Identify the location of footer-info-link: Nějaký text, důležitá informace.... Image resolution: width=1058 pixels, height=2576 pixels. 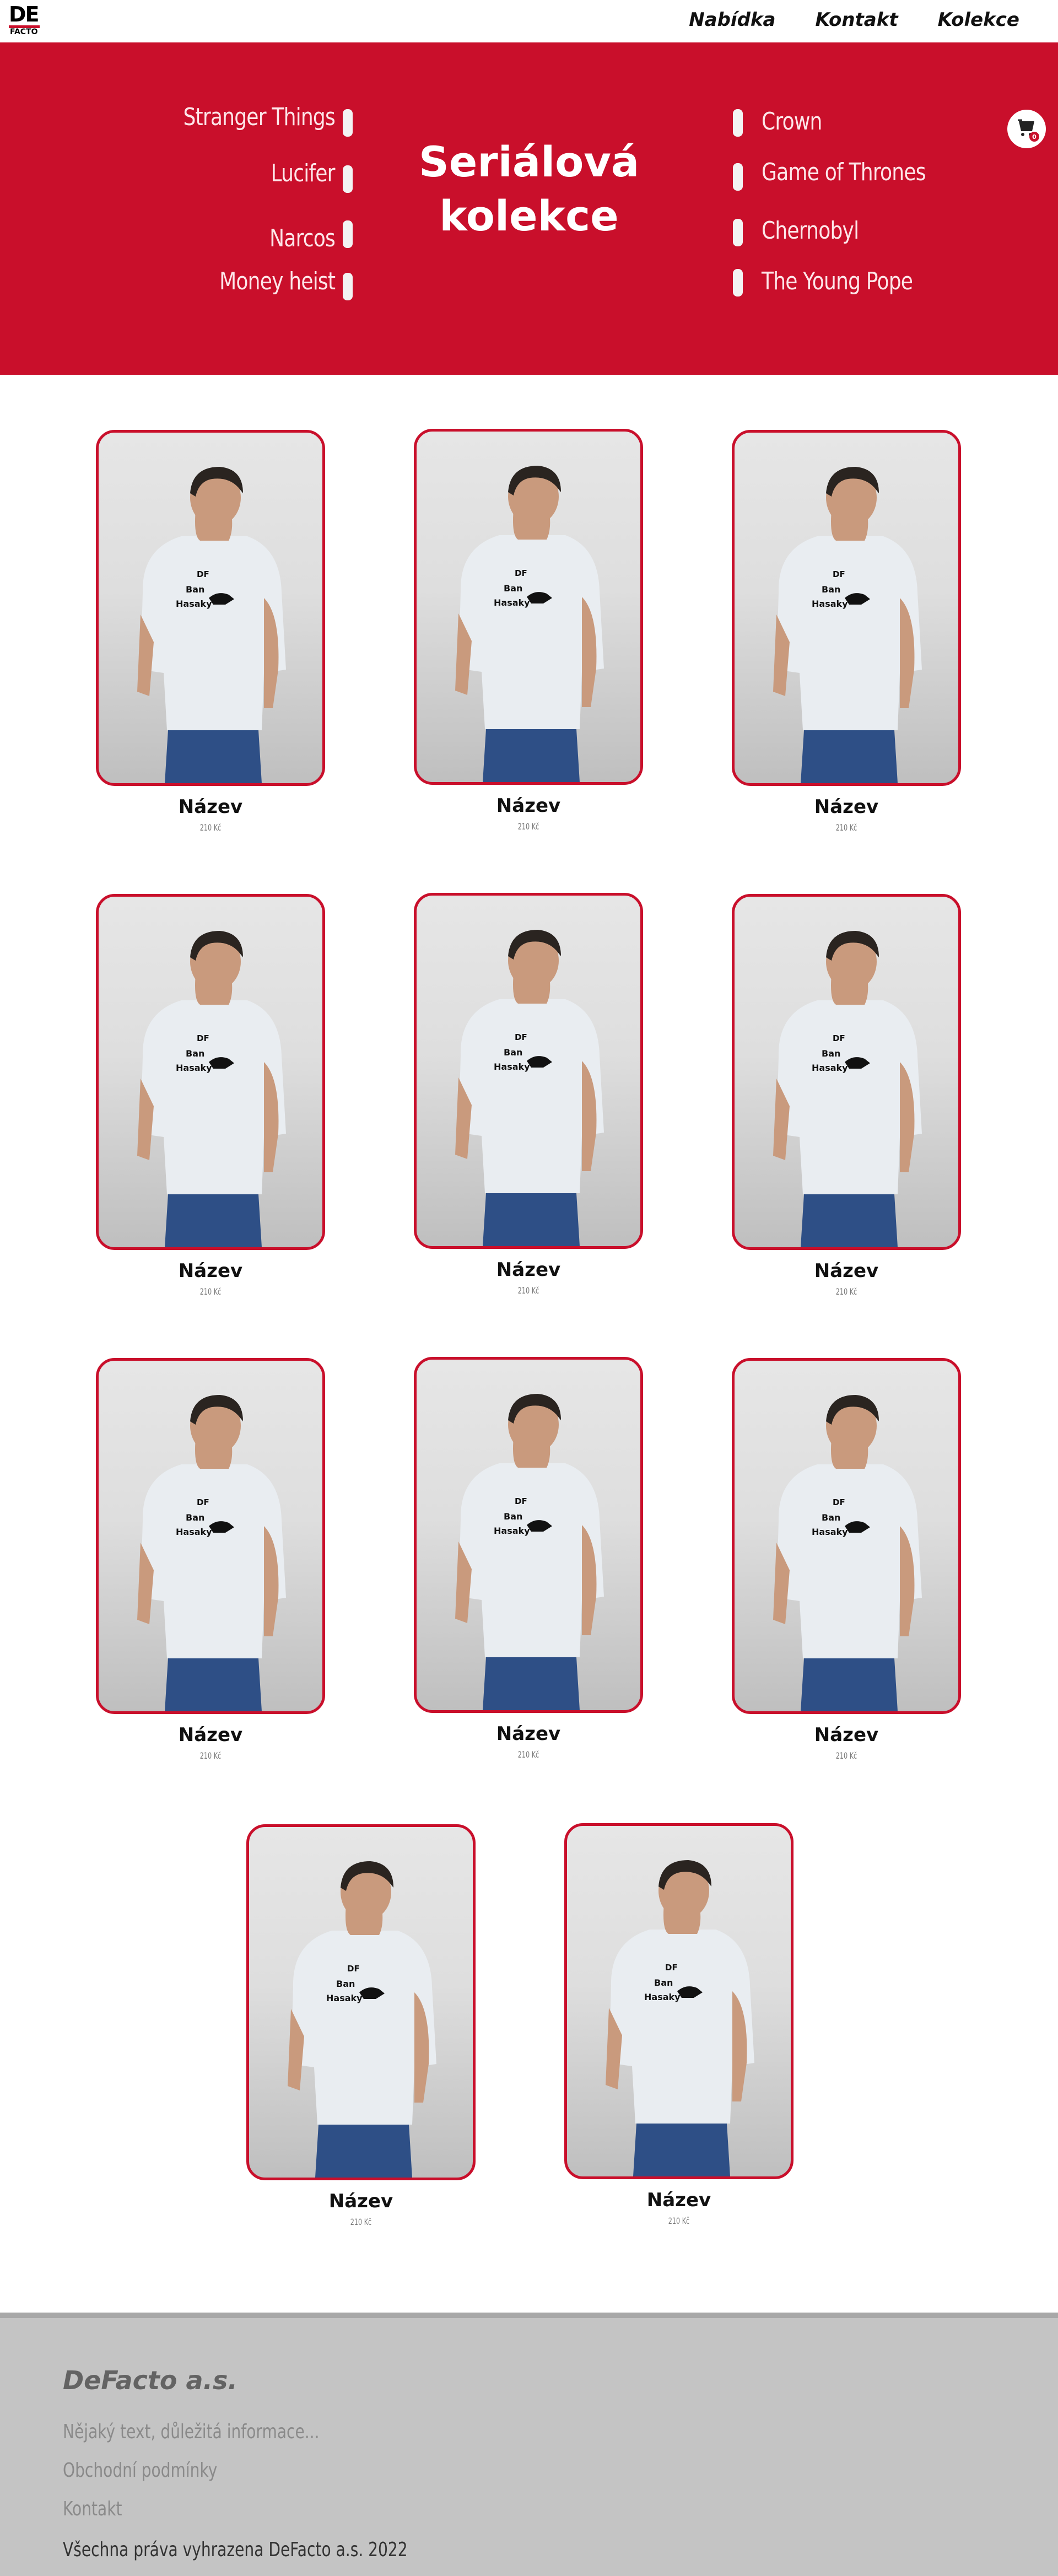
(191, 2432).